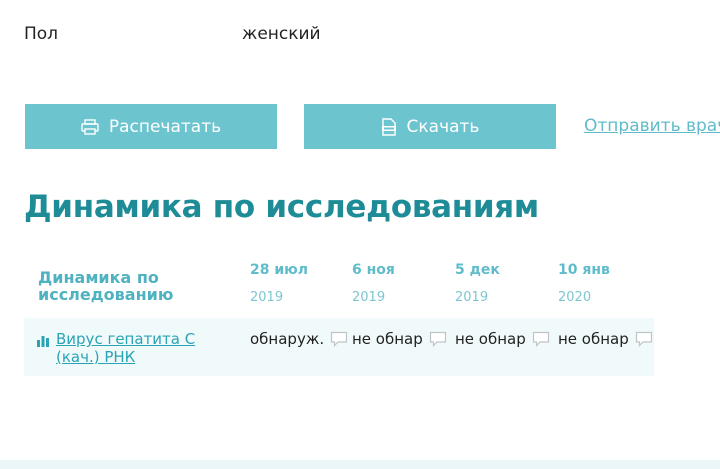  What do you see at coordinates (106, 286) in the screenshot?
I see `table-header-label: Динамика по исследованию` at bounding box center [106, 286].